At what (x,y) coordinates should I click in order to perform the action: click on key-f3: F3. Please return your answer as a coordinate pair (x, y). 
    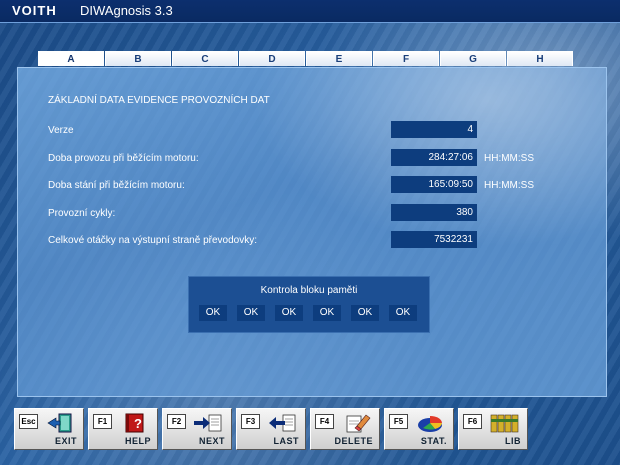
    Looking at the image, I should click on (250, 421).